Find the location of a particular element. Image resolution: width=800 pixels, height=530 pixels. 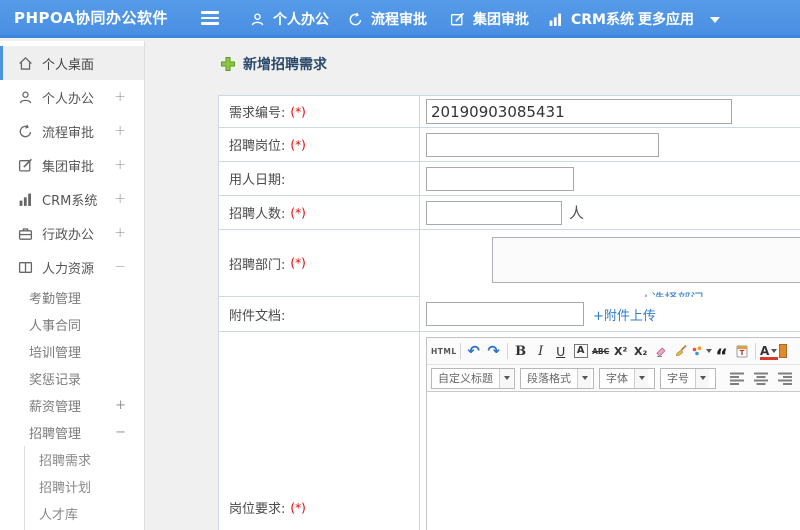

sidebar-item-personal-office: 个人办公 + is located at coordinates (72, 97).